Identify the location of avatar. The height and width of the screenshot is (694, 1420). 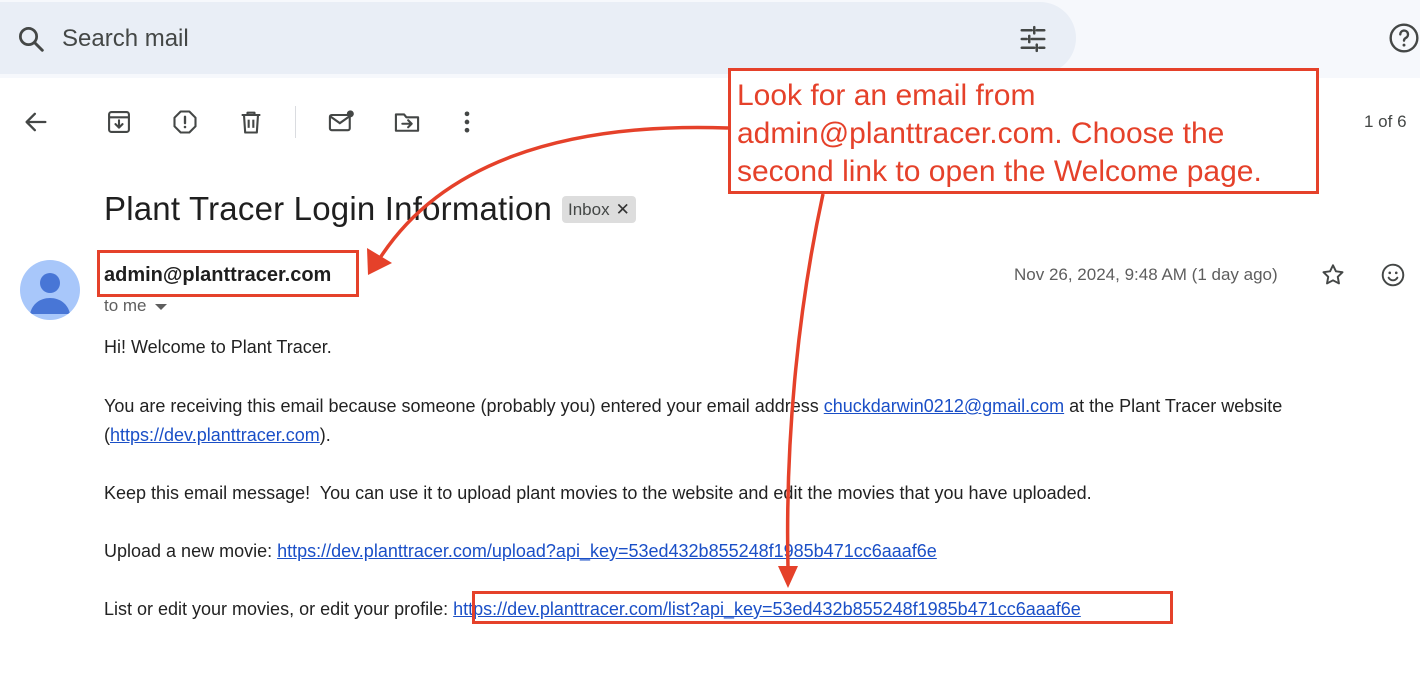
(50, 290).